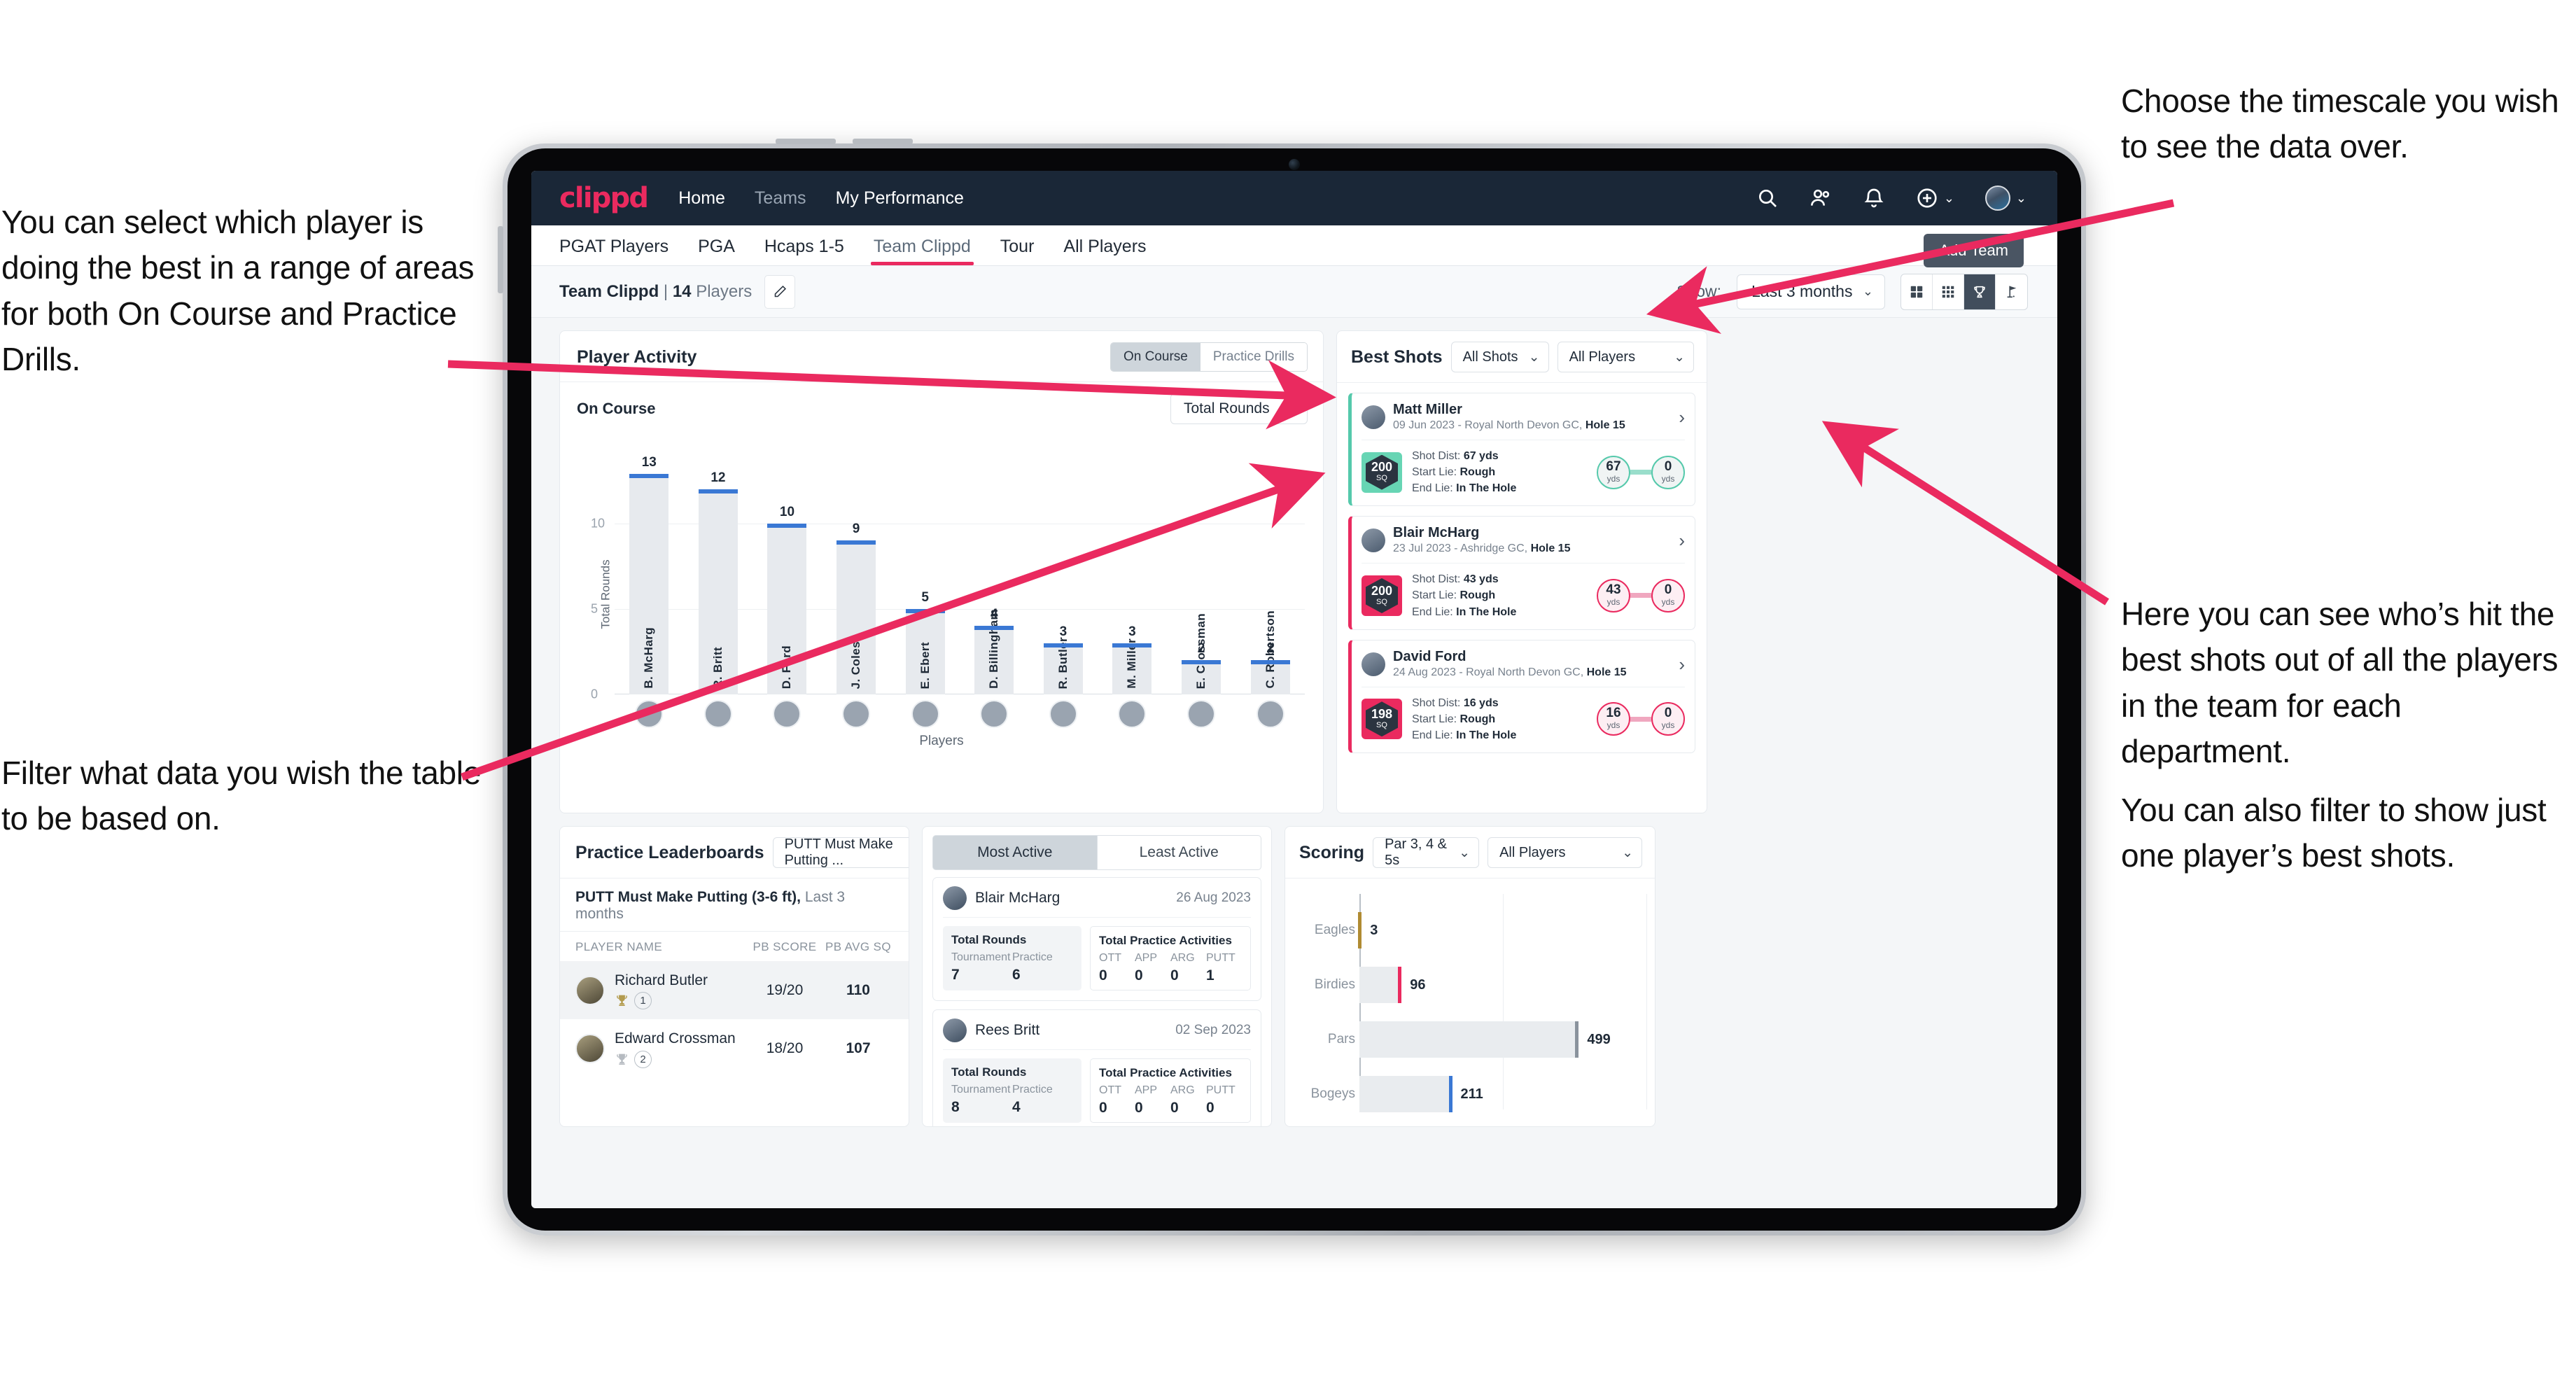 The height and width of the screenshot is (1386, 2576). Describe the element at coordinates (1155, 357) in the screenshot. I see `segment-on-course: On Course` at that location.